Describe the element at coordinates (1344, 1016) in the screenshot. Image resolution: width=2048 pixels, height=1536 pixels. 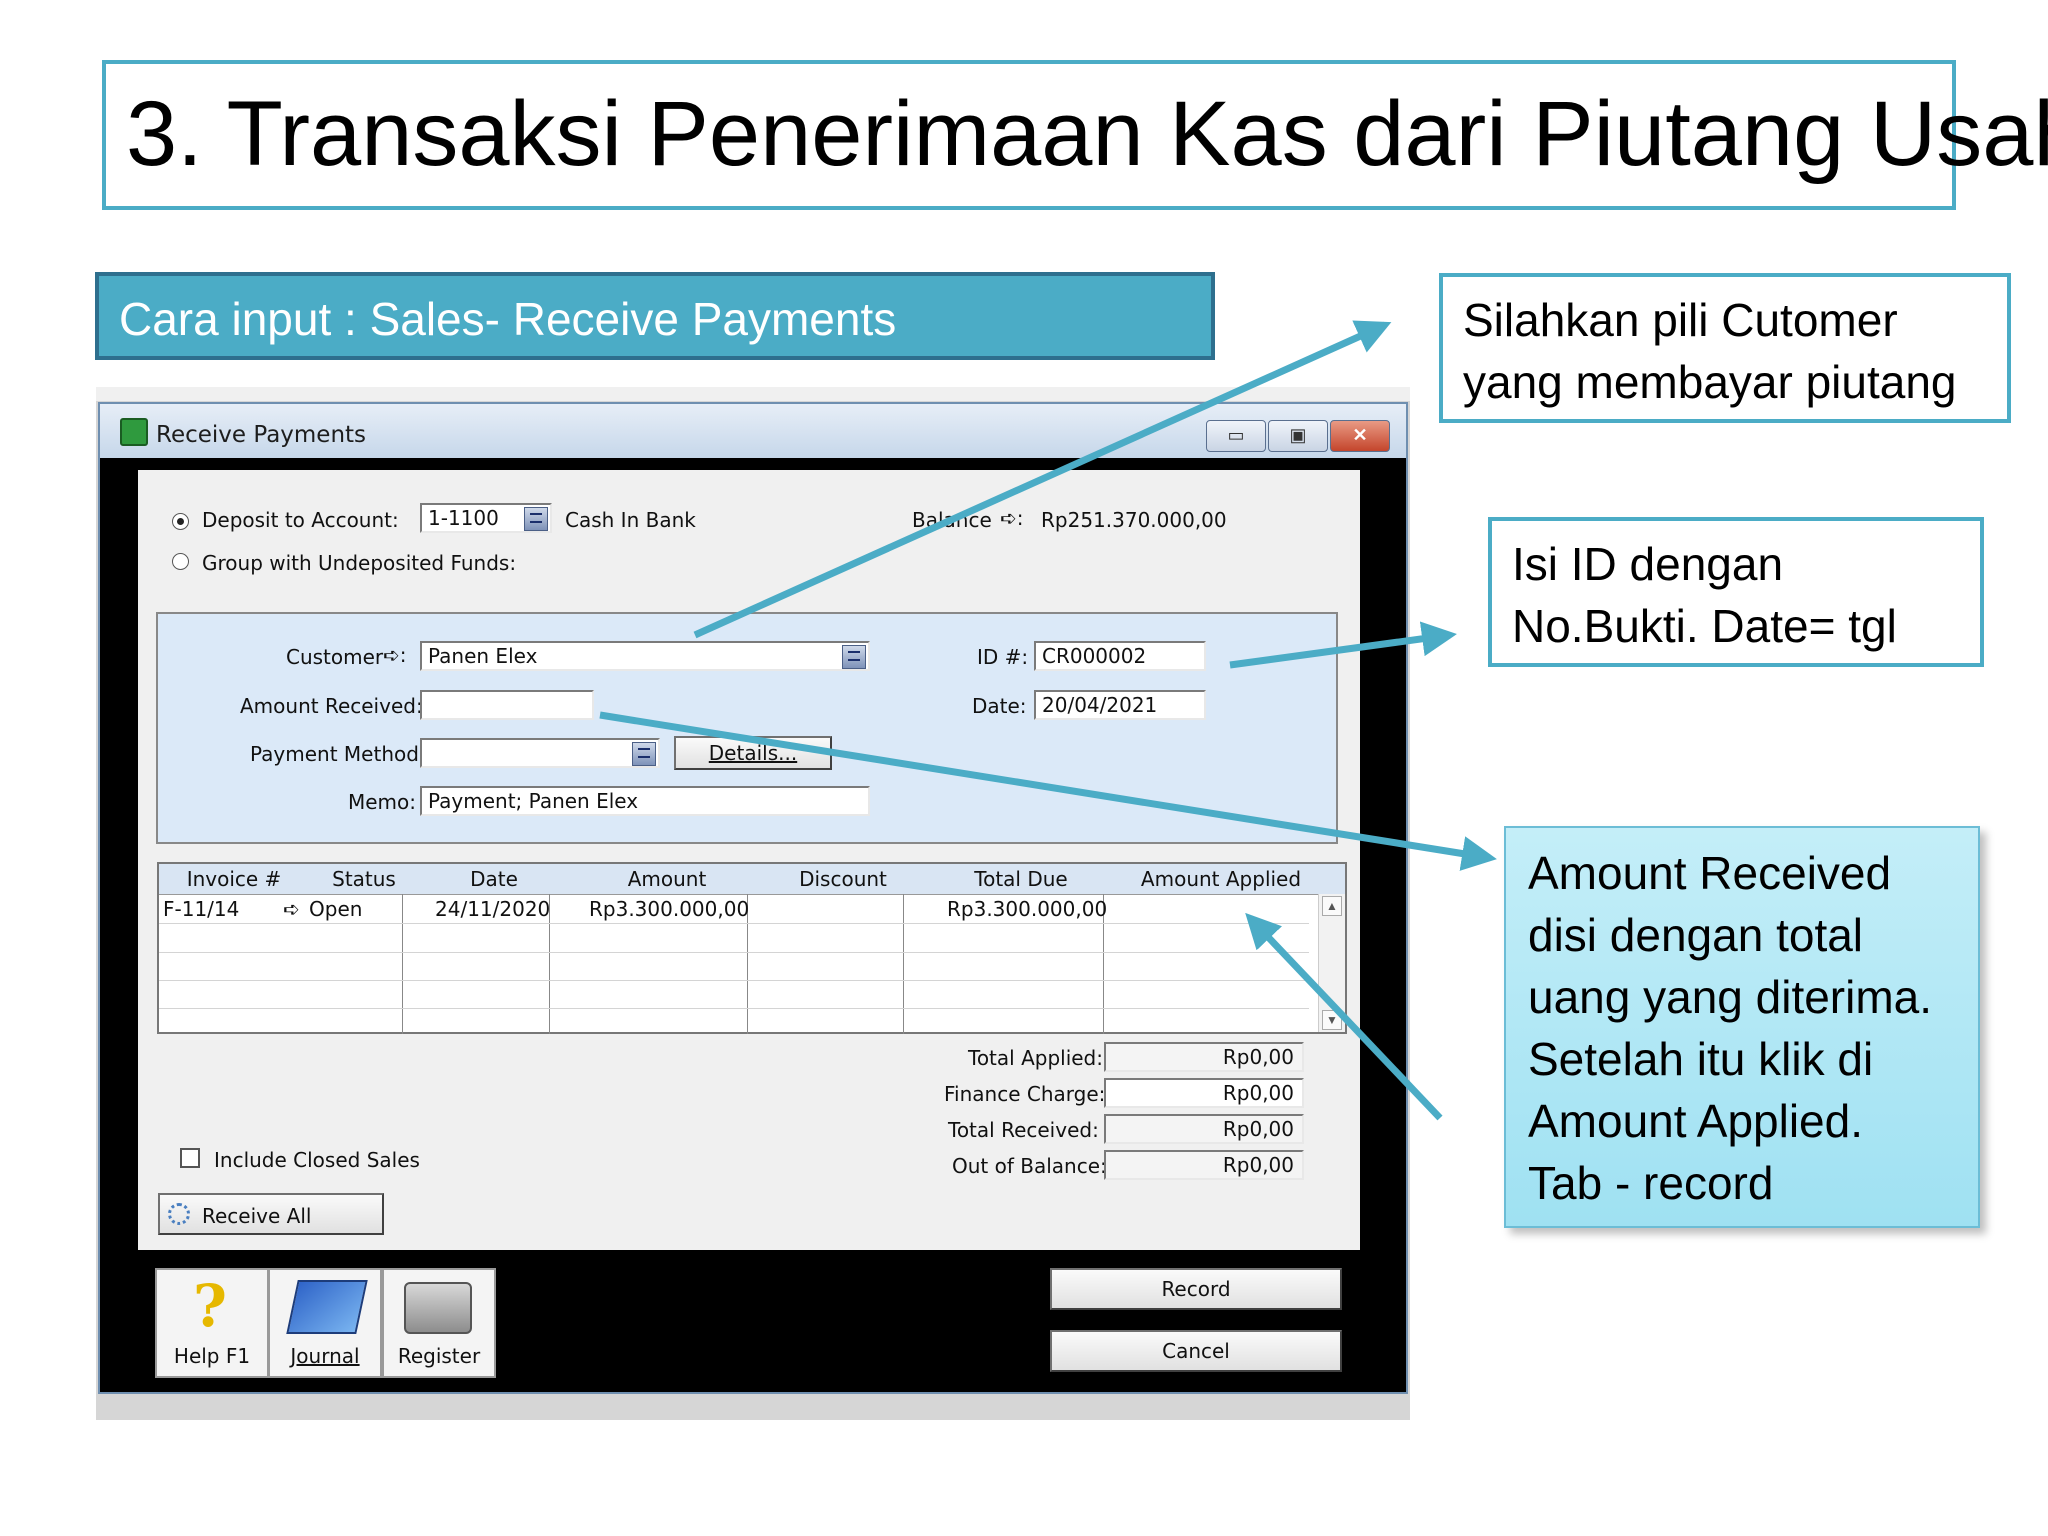
I see `arrow-amount-applied` at that location.